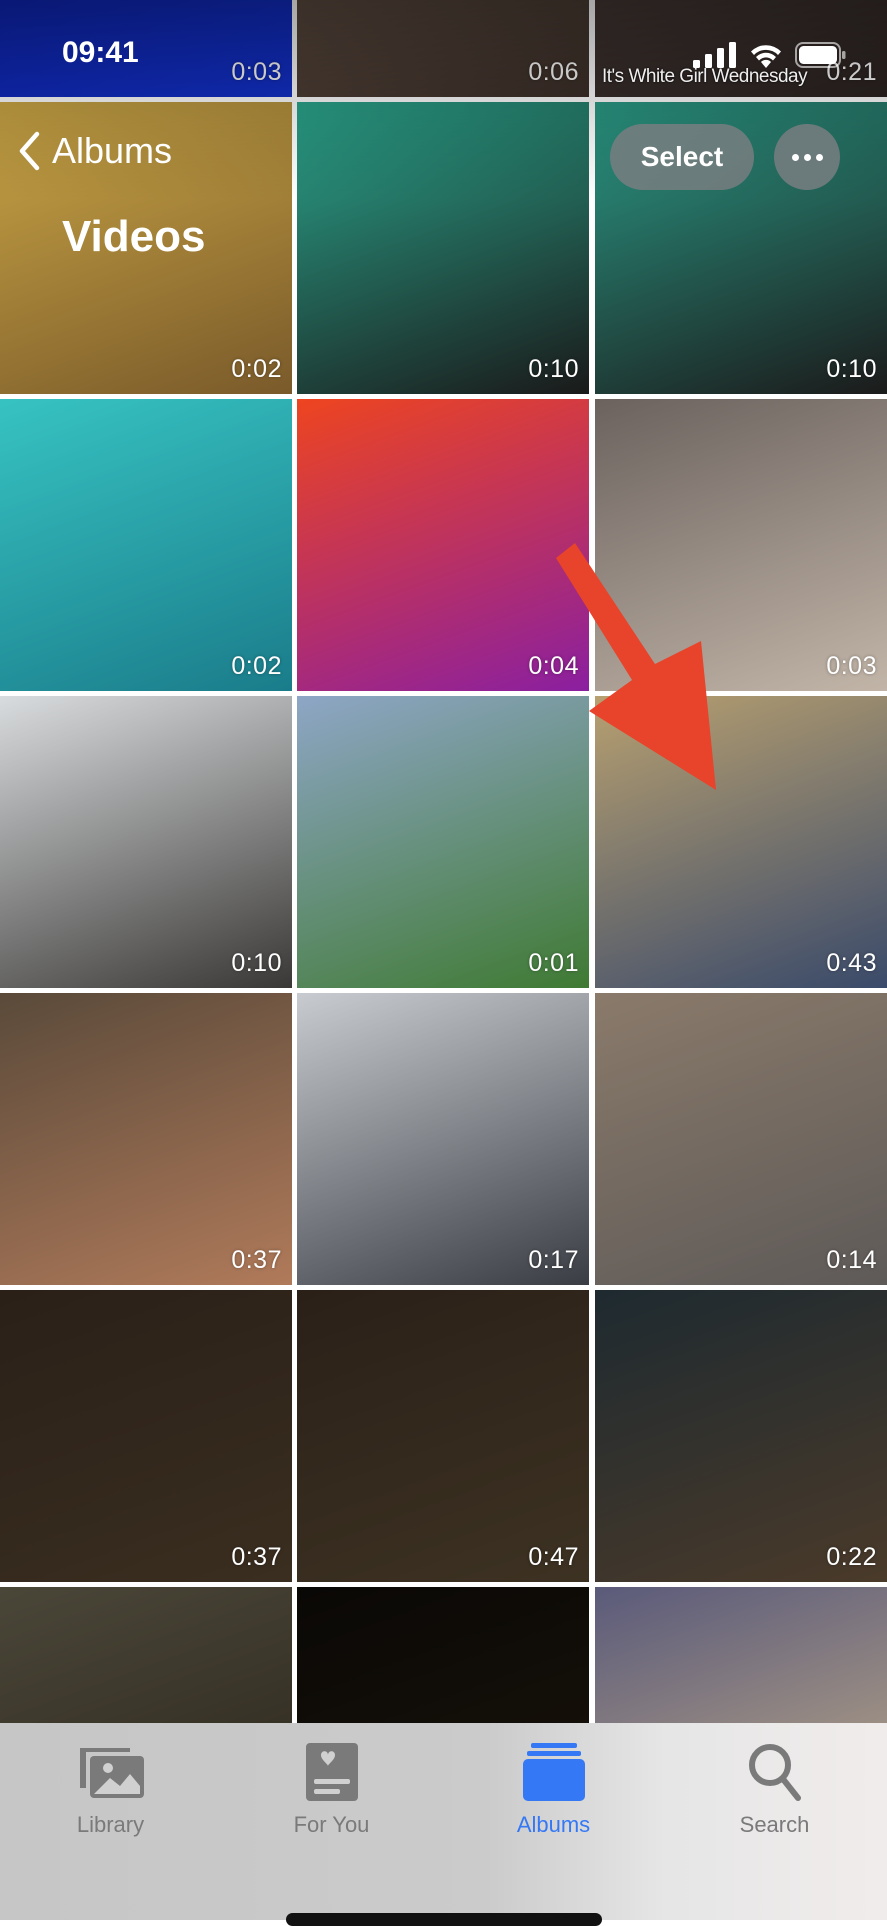  What do you see at coordinates (146, 545) in the screenshot?
I see `video-thumbnail: 0:02` at bounding box center [146, 545].